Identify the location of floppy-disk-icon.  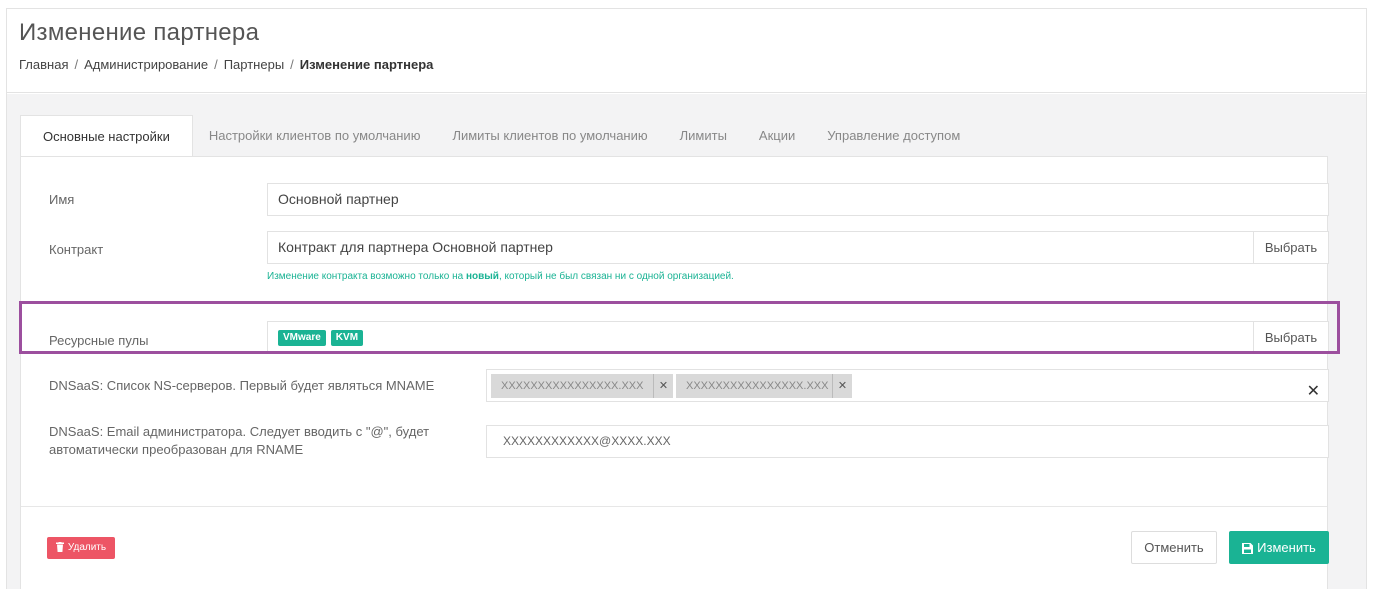
(1248, 549).